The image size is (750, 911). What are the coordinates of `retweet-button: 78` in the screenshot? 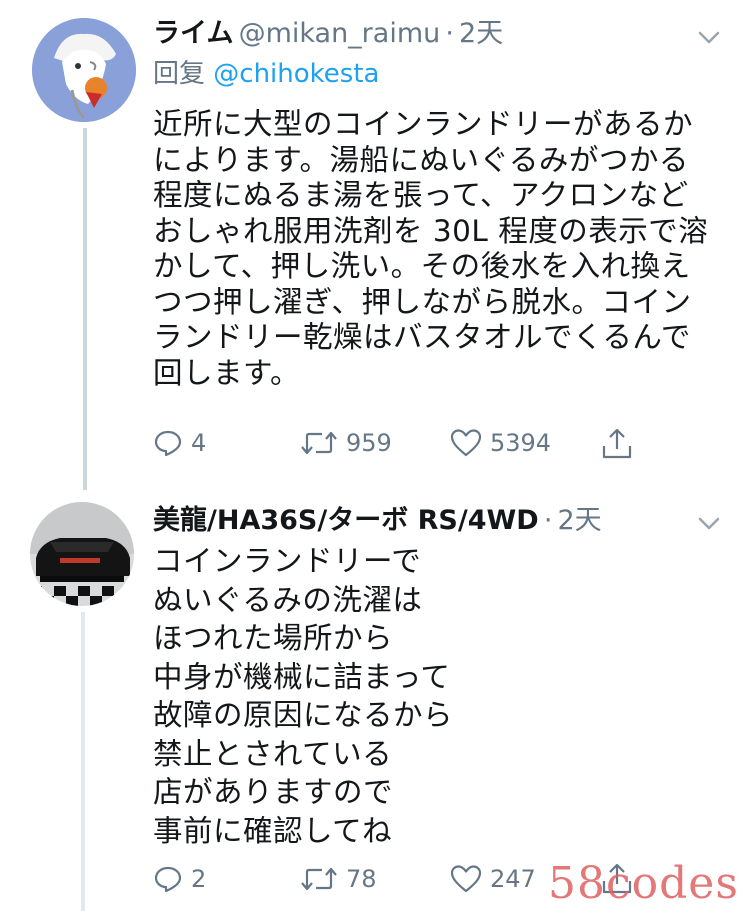 It's located at (338, 879).